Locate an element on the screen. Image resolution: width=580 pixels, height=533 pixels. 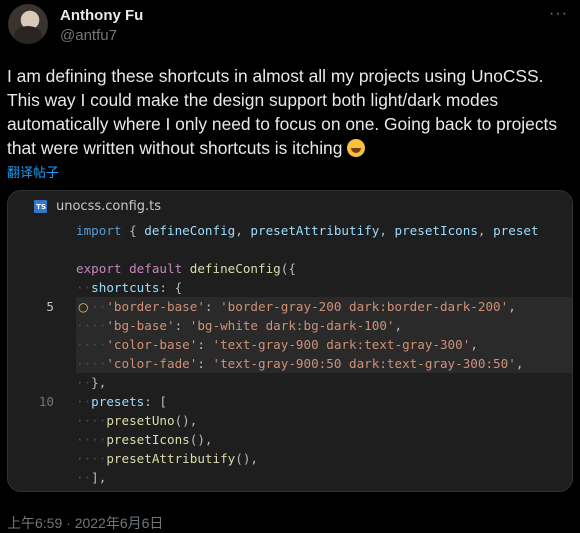
code-line: 10 ··presets: [ is located at coordinates (290, 401).